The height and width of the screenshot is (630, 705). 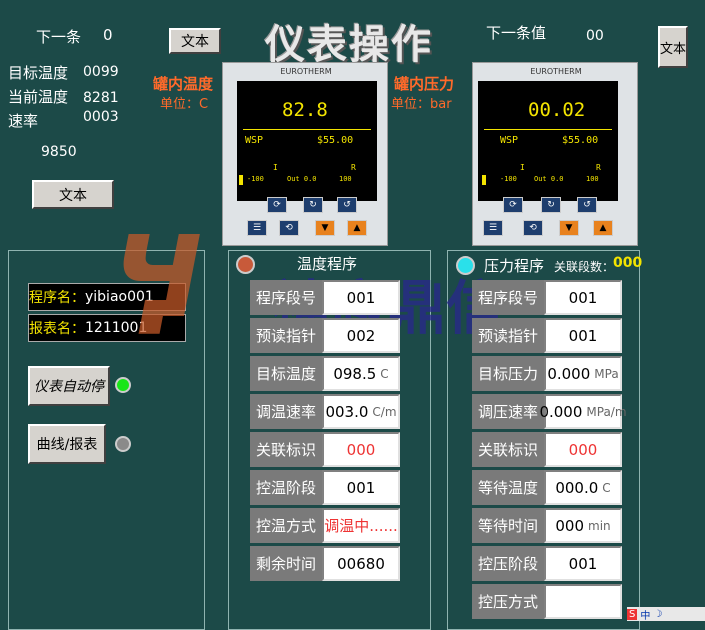 What do you see at coordinates (101, 72) in the screenshot?
I see `target-temp-value: 0099` at bounding box center [101, 72].